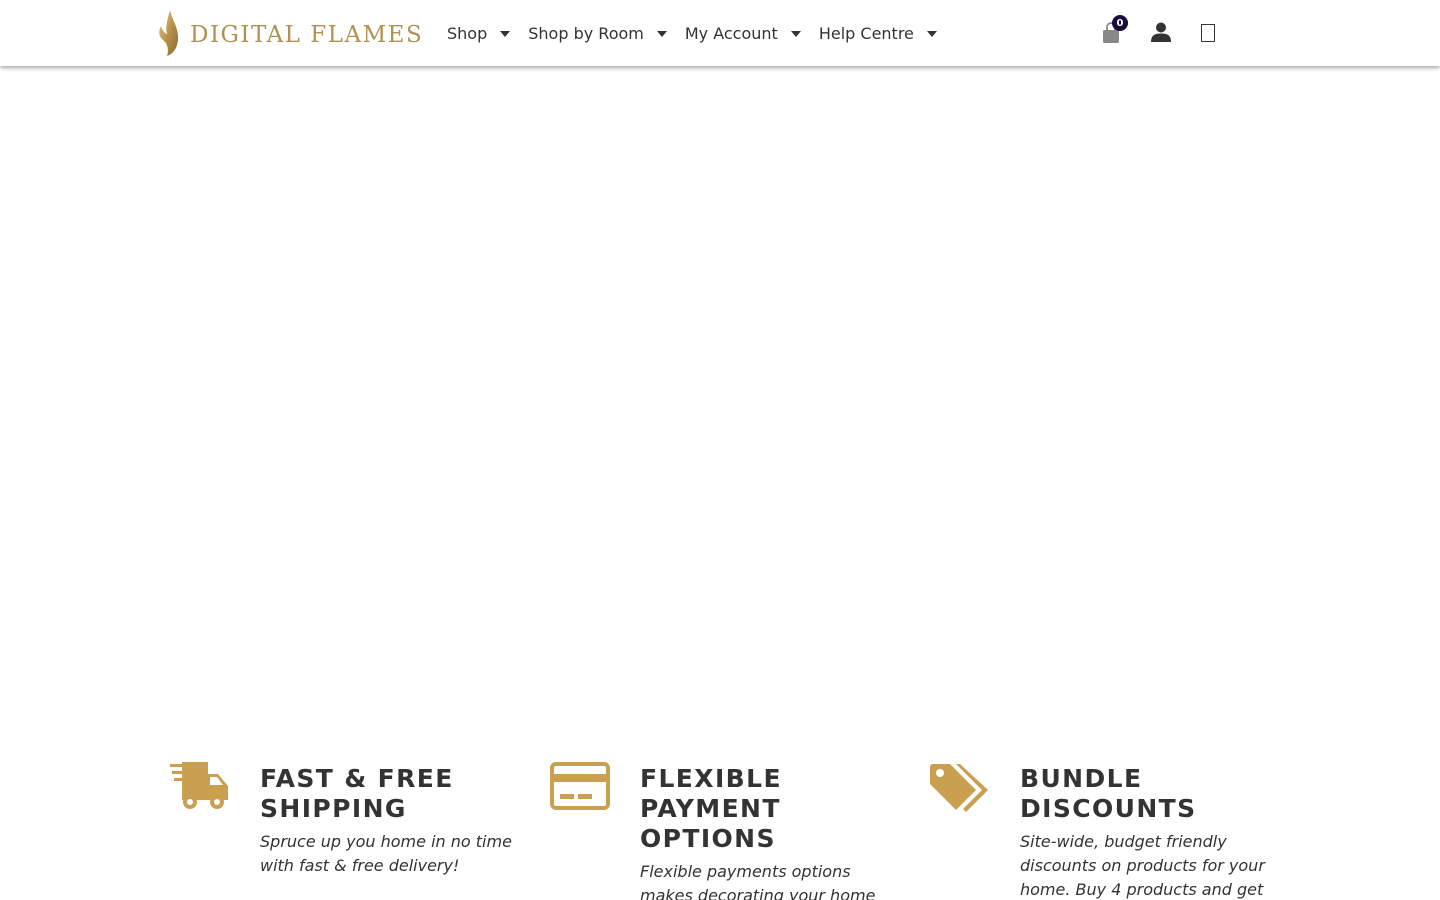 The width and height of the screenshot is (1440, 900). I want to click on nav-item-shop: Shop, so click(487, 33).